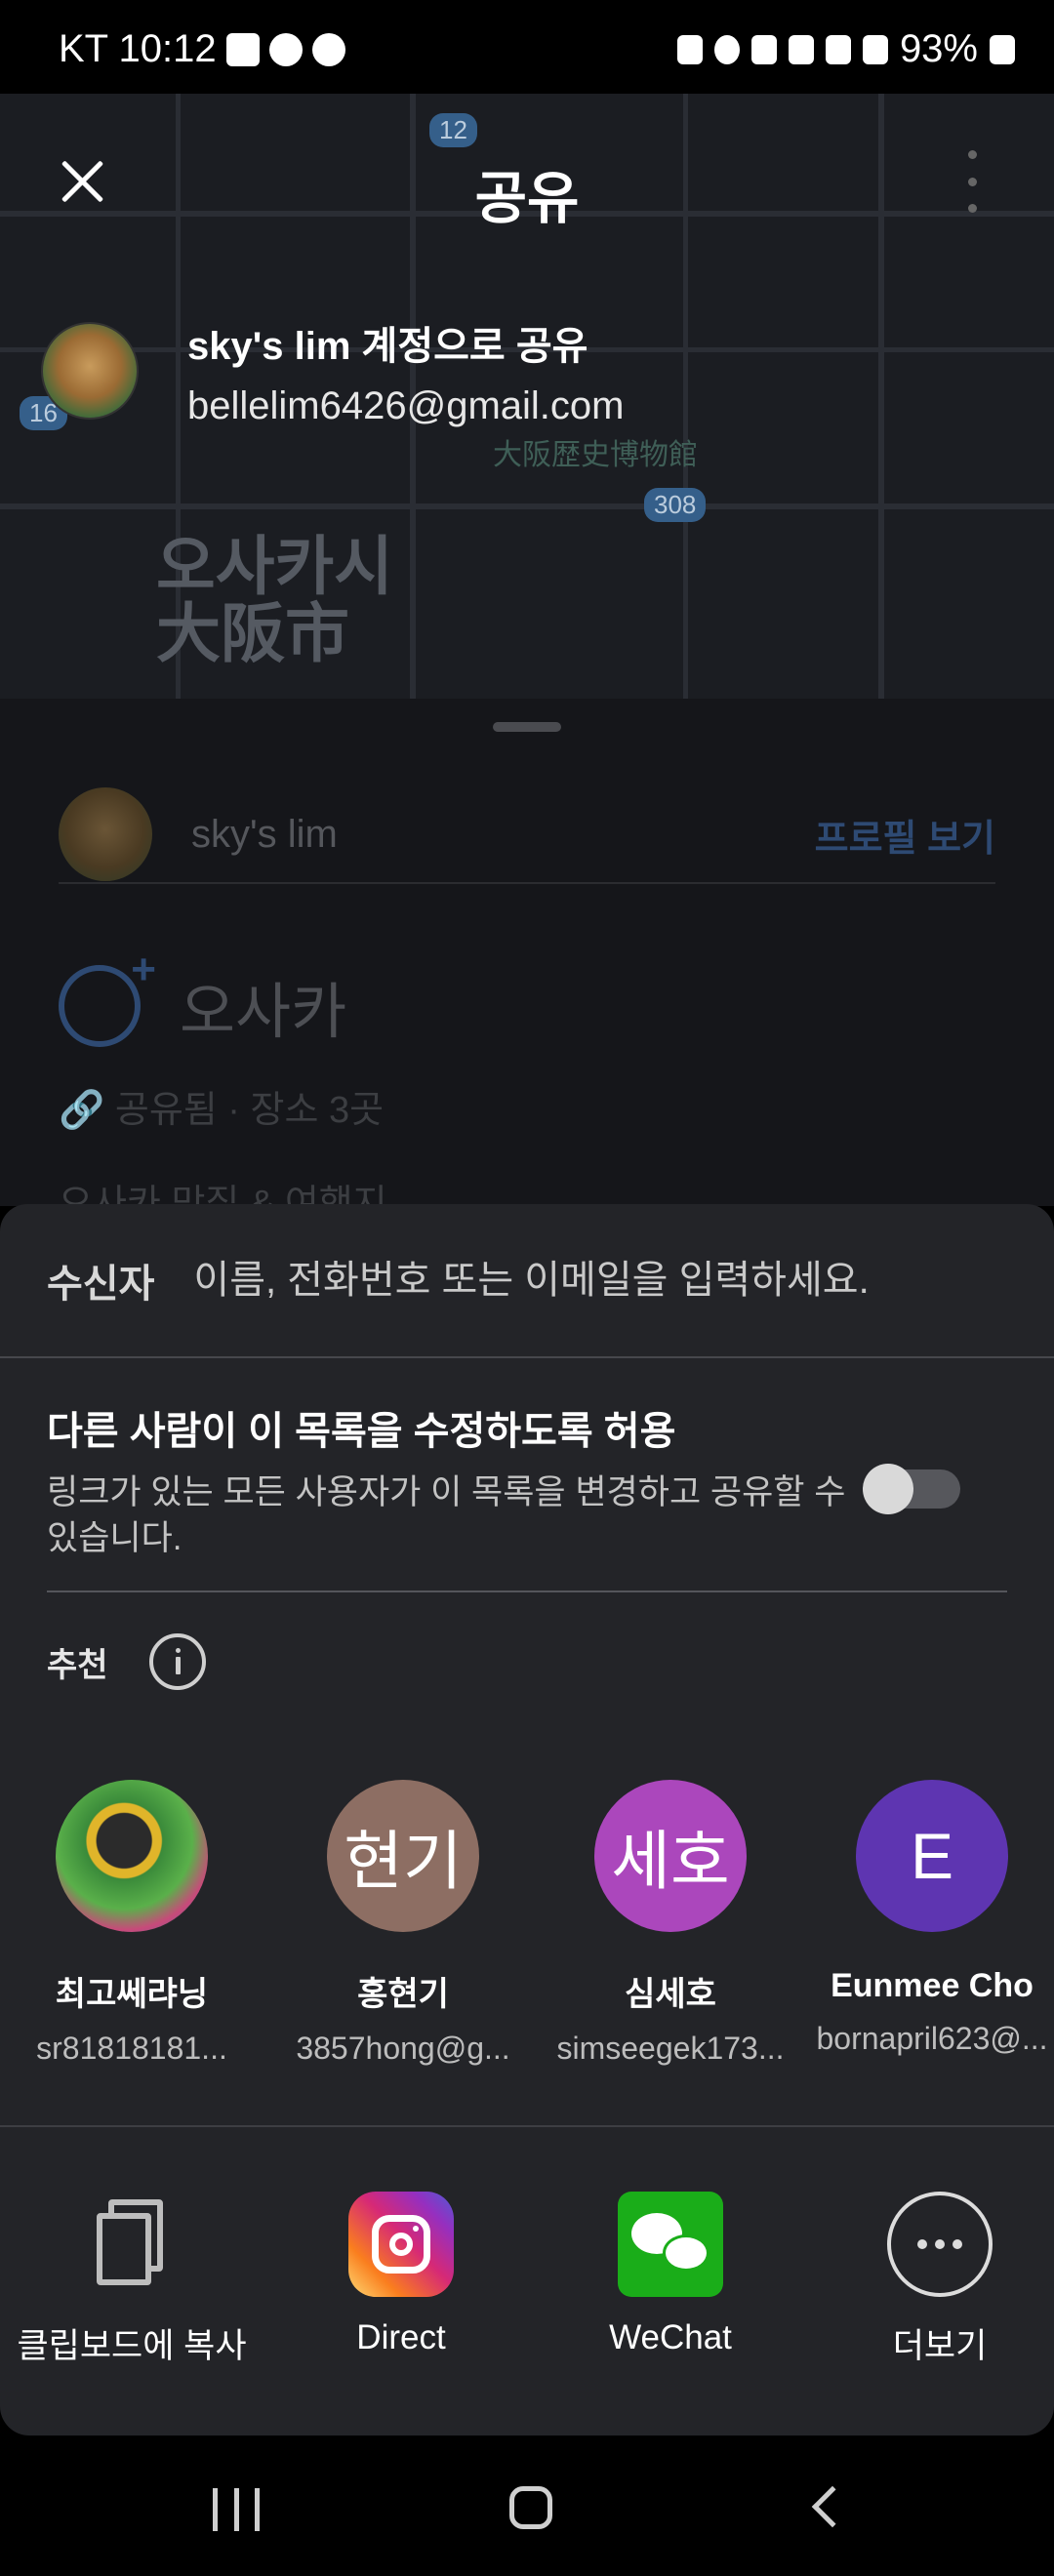 Image resolution: width=1054 pixels, height=2576 pixels. Describe the element at coordinates (105, 834) in the screenshot. I see `profile-avatar` at that location.